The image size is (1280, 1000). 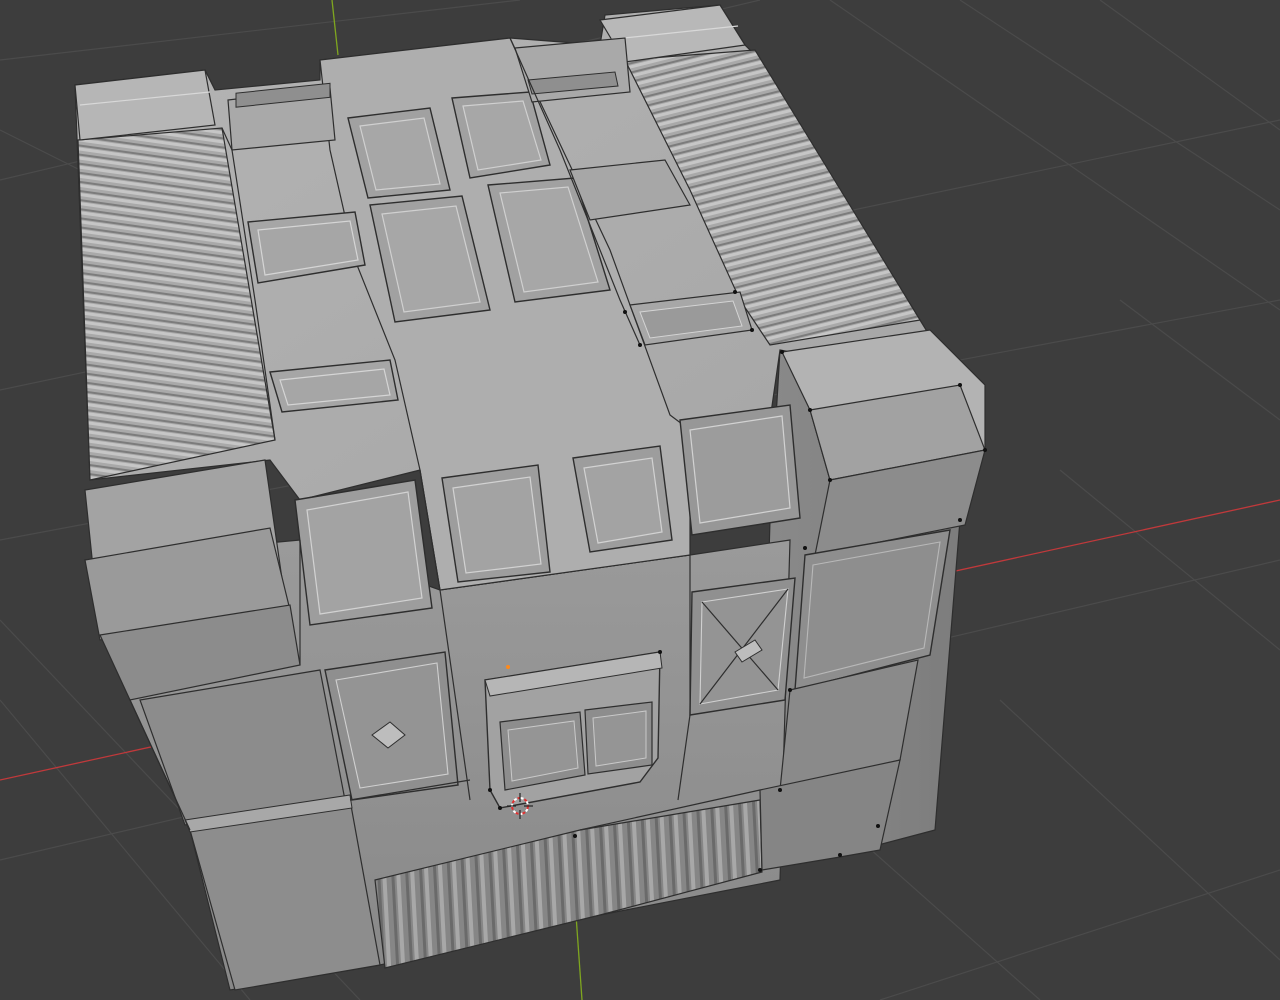 I want to click on y-axis-line, so click(x=335, y=28).